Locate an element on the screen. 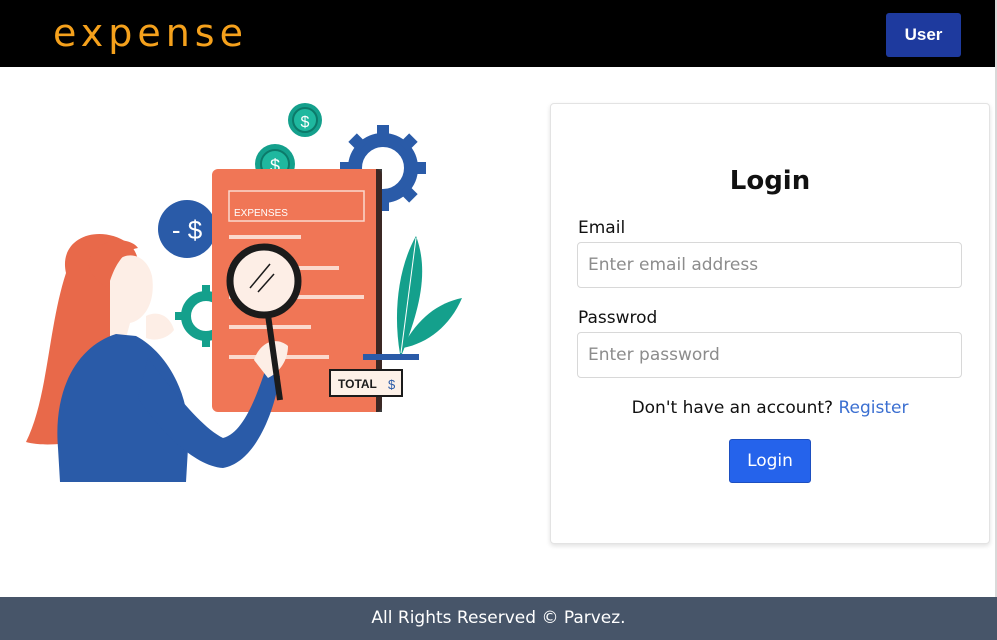 Image resolution: width=997 pixels, height=640 pixels. footer-text: All Rights Reserved © Parvez. is located at coordinates (498, 618).